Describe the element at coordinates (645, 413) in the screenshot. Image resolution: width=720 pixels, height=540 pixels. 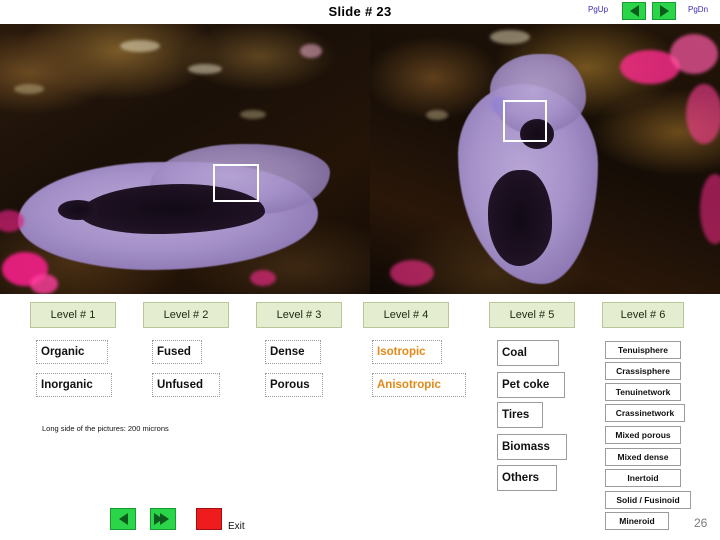
I see `category-crassinetwork: Crassinetwork` at that location.